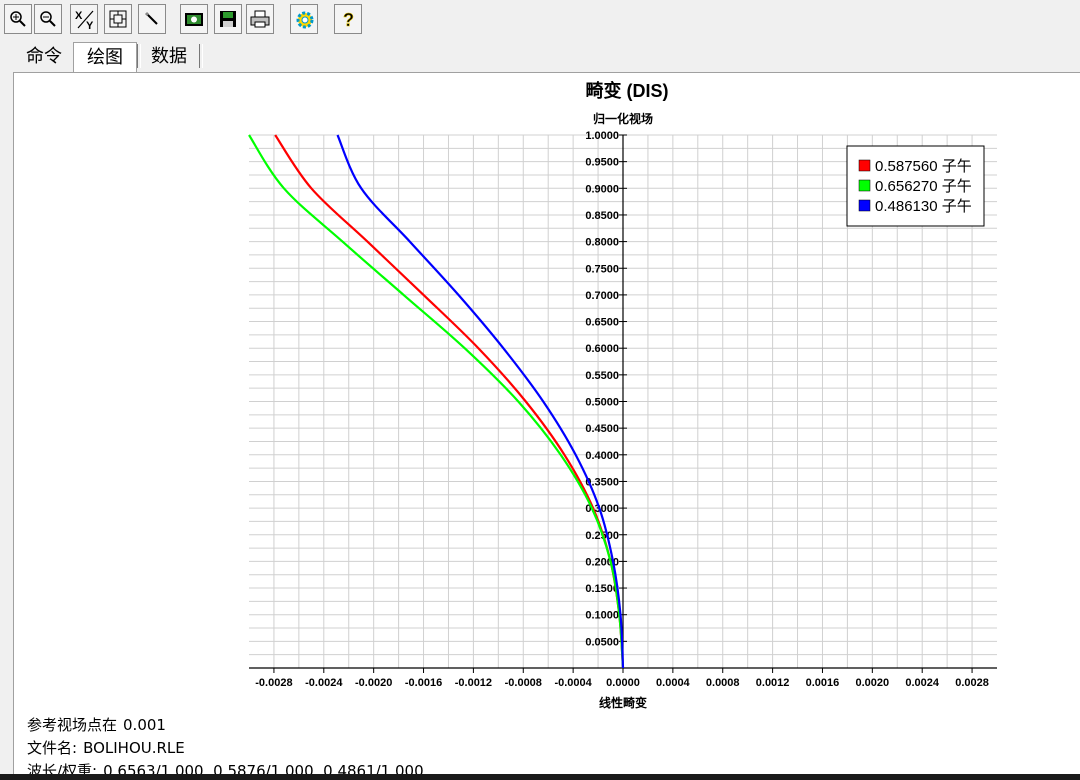 The image size is (1080, 780). I want to click on info-reference-field: 参考视场点在 0.001, so click(96, 724).